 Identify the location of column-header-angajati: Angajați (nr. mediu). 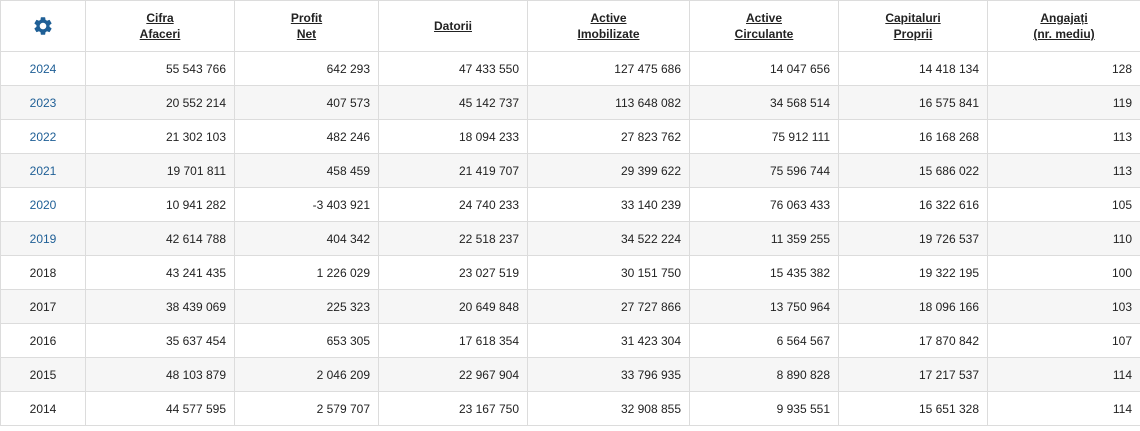
(1063, 26).